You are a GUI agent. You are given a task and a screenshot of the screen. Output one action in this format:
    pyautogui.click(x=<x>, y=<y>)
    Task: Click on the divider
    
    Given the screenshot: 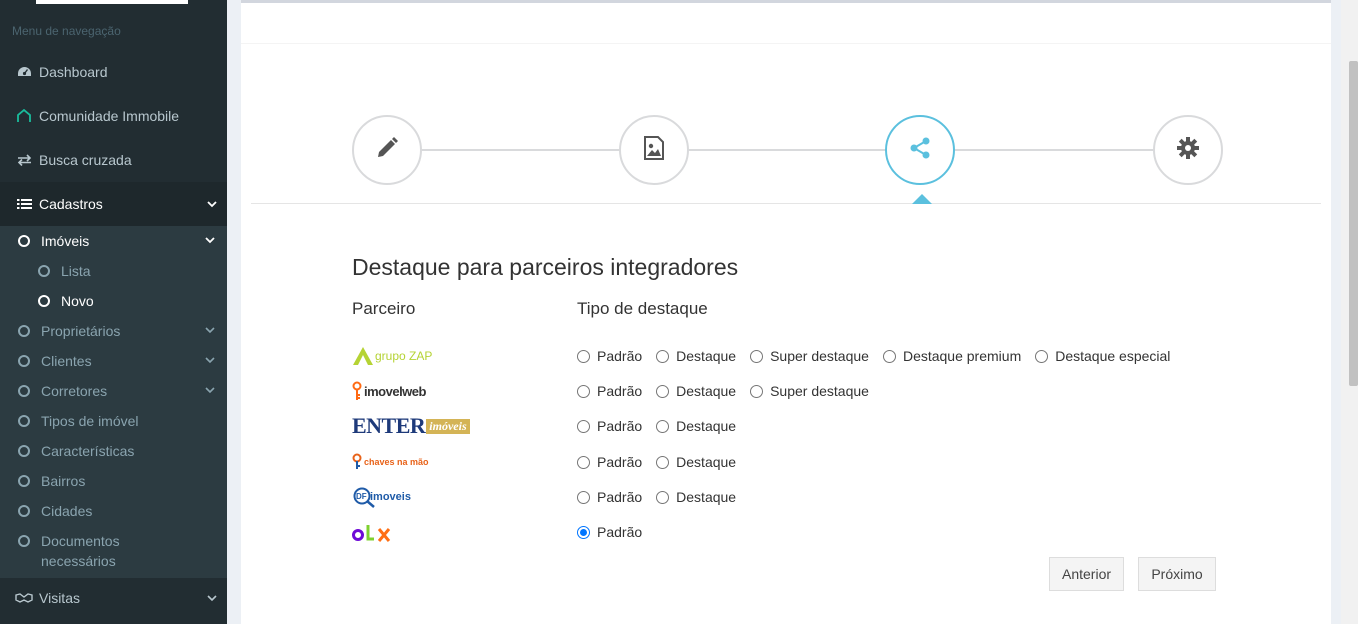 What is the action you would take?
    pyautogui.click(x=786, y=43)
    